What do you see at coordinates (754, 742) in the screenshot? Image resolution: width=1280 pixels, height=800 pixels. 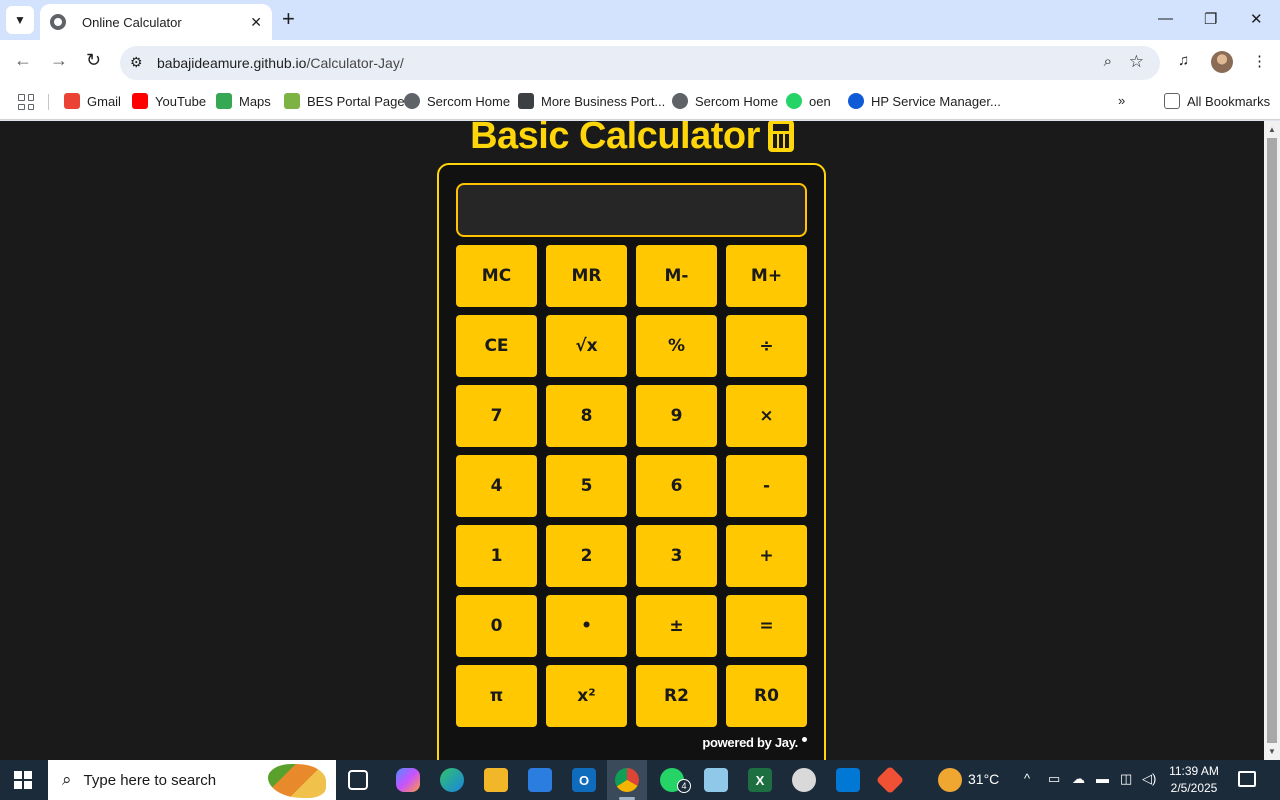 I see `powered-by: powered by Jay.` at bounding box center [754, 742].